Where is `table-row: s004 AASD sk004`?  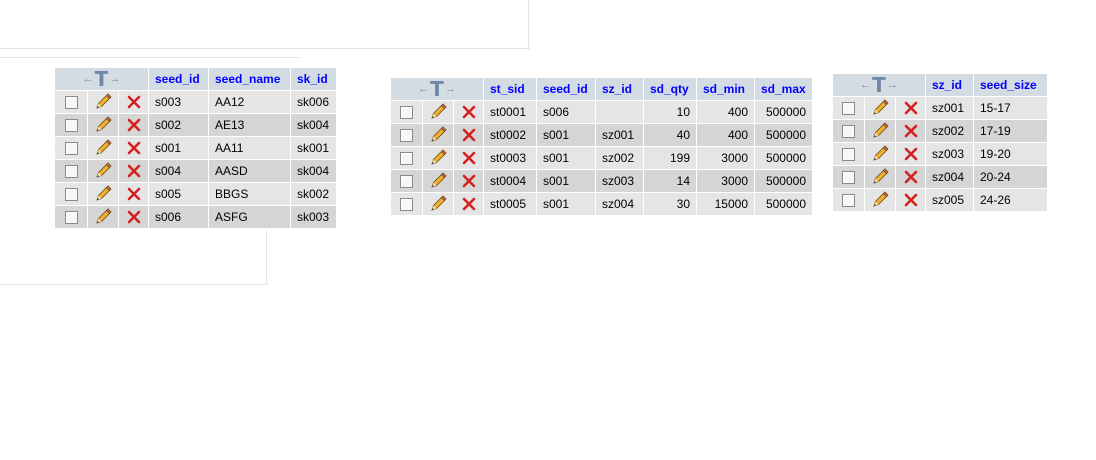
table-row: s004 AASD sk004 is located at coordinates (196, 171).